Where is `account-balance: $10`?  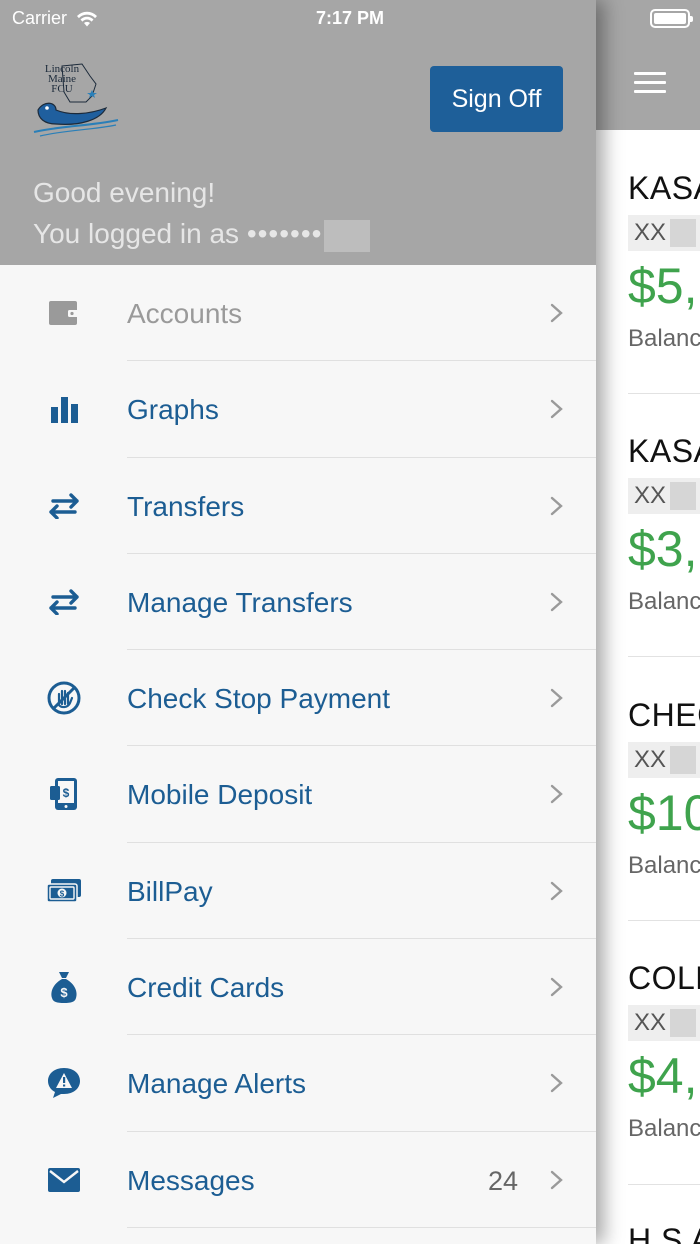
account-balance: $10 is located at coordinates (664, 813).